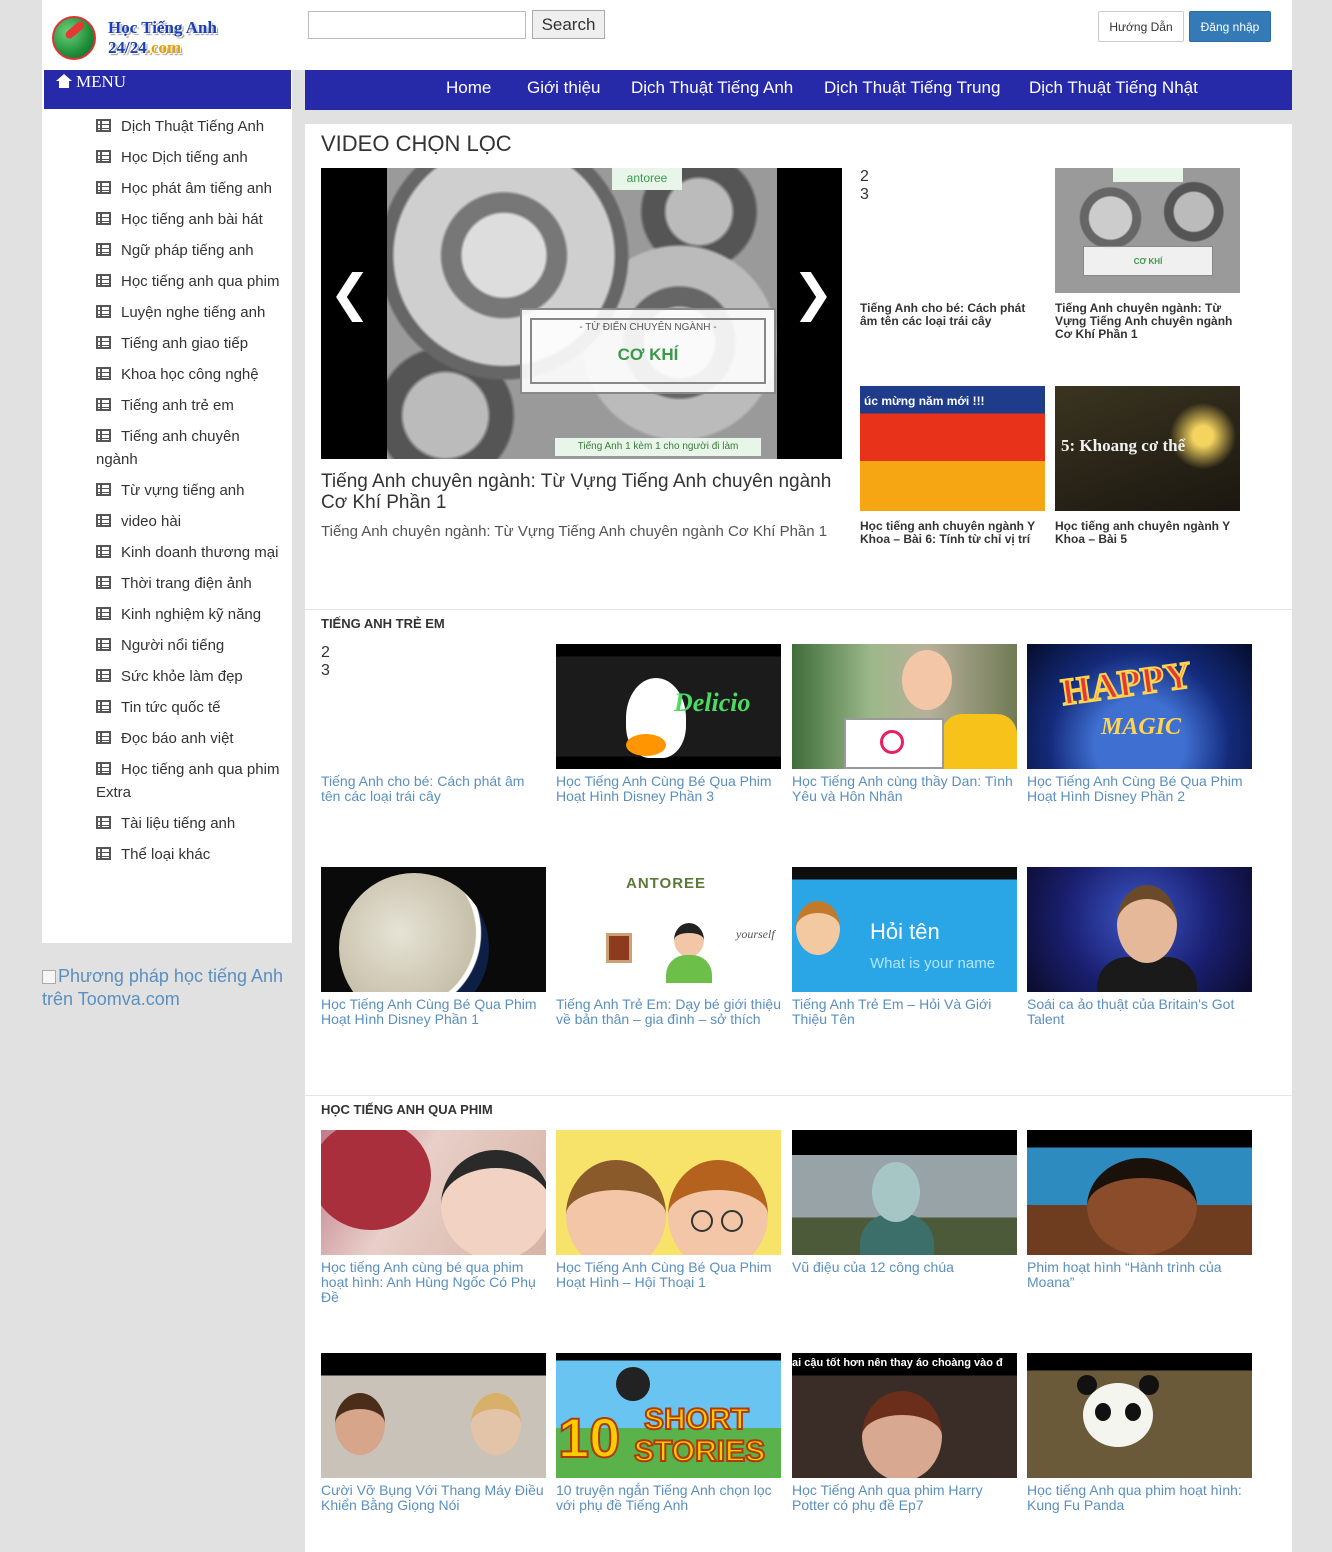 The height and width of the screenshot is (1552, 1332). Describe the element at coordinates (904, 1012) in the screenshot. I see `video-card-title: Tiếng Anh Trẻ Em – Hỏi Và Giới Thiệu Tên` at that location.